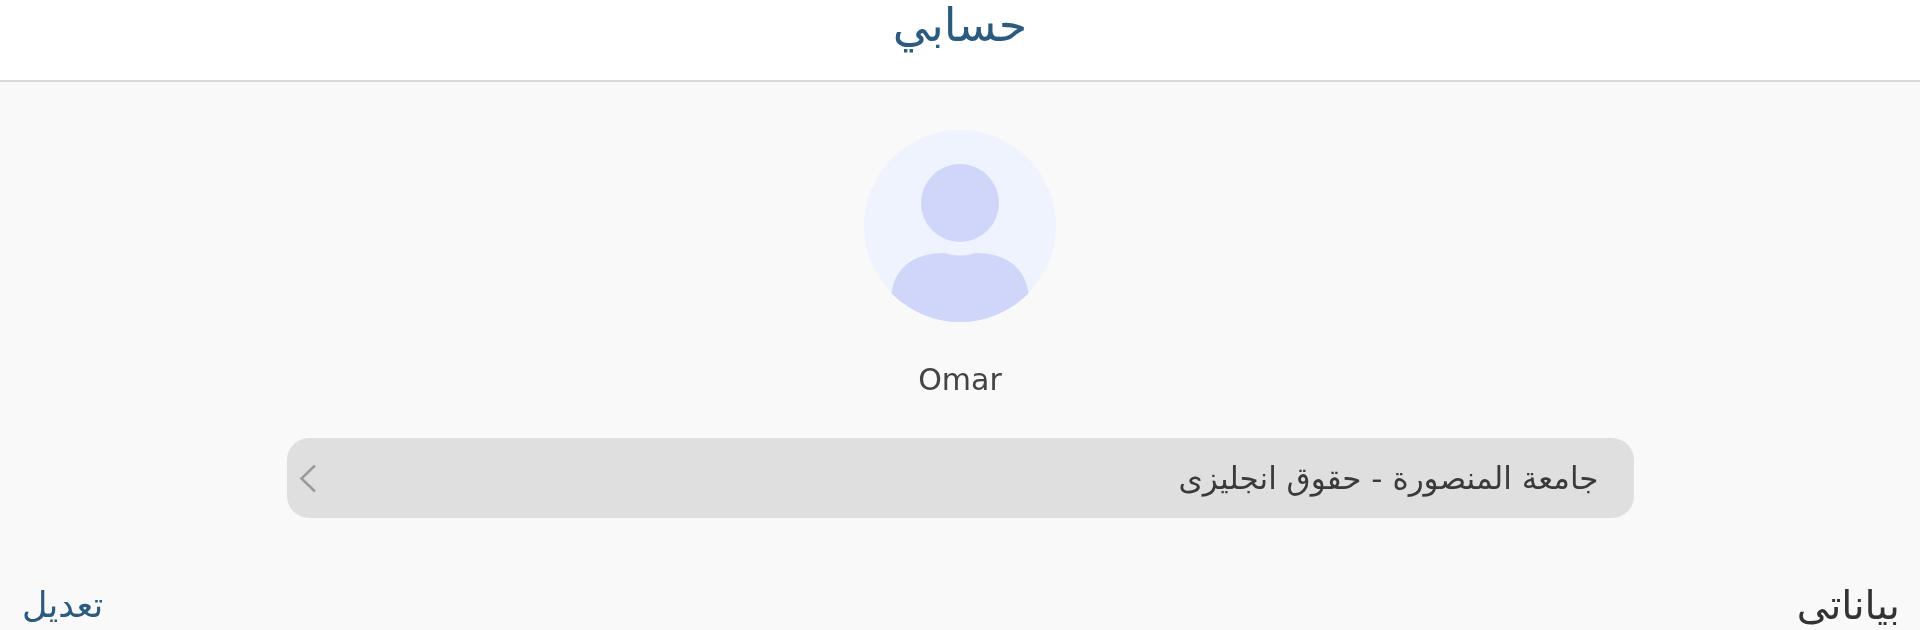  Describe the element at coordinates (960, 226) in the screenshot. I see `person-avatar-icon` at that location.